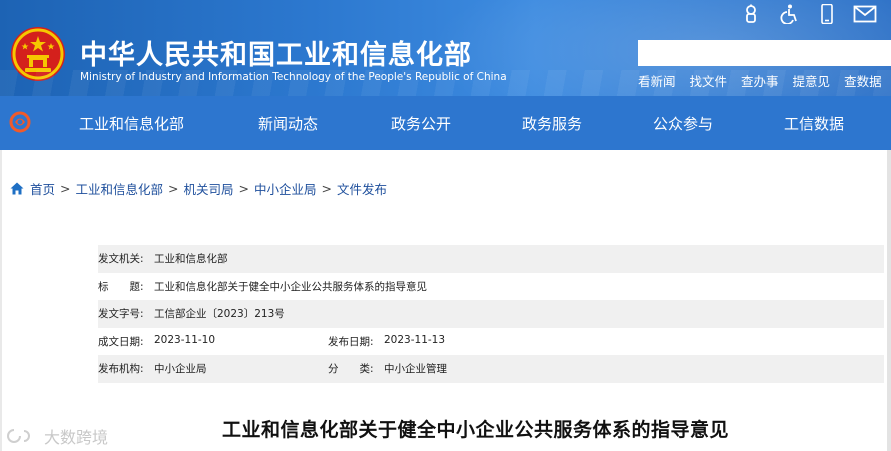  I want to click on meta-col-category: 分 类: 中小企业管理, so click(443, 368).